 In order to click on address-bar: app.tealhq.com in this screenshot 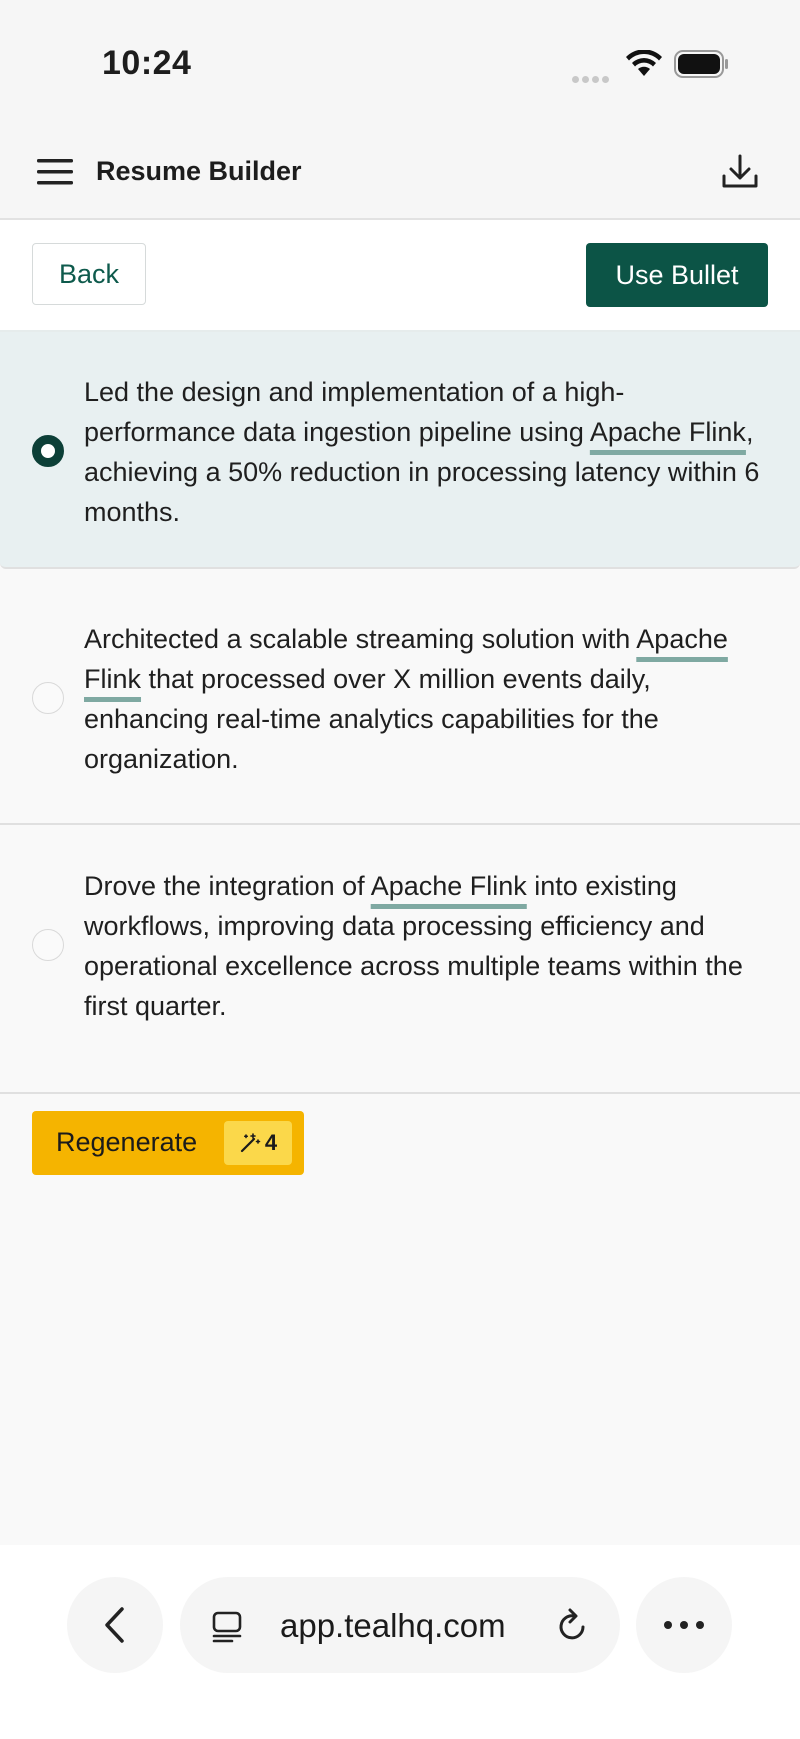, I will do `click(400, 1625)`.